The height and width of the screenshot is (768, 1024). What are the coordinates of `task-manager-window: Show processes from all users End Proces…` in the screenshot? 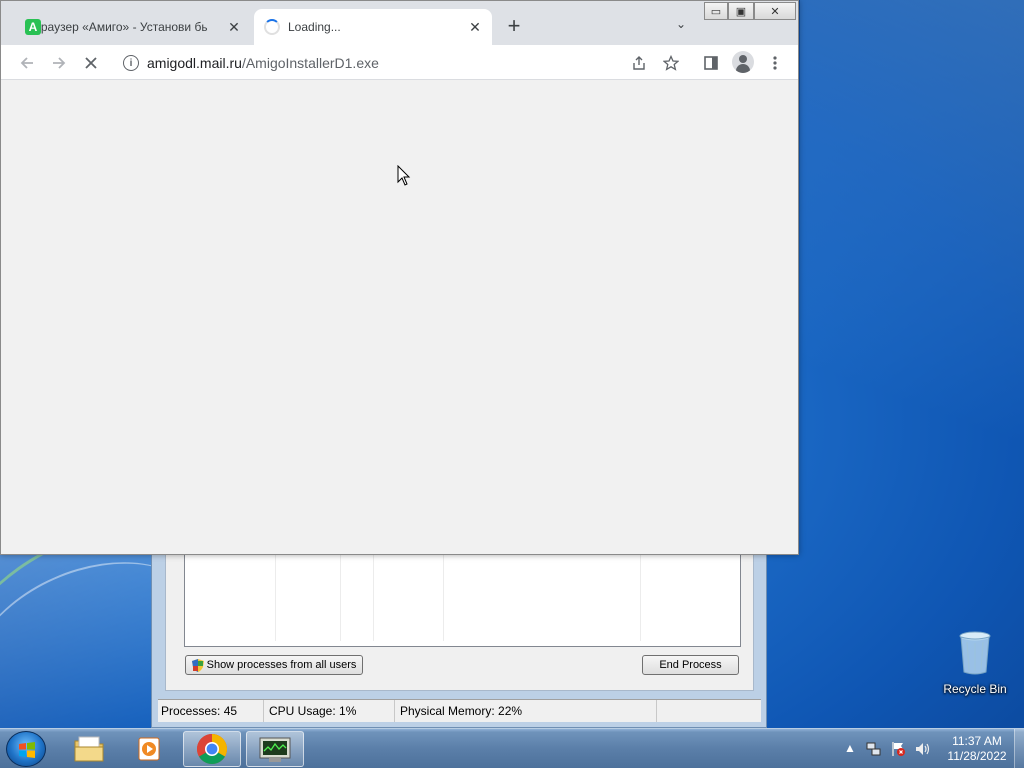 It's located at (459, 638).